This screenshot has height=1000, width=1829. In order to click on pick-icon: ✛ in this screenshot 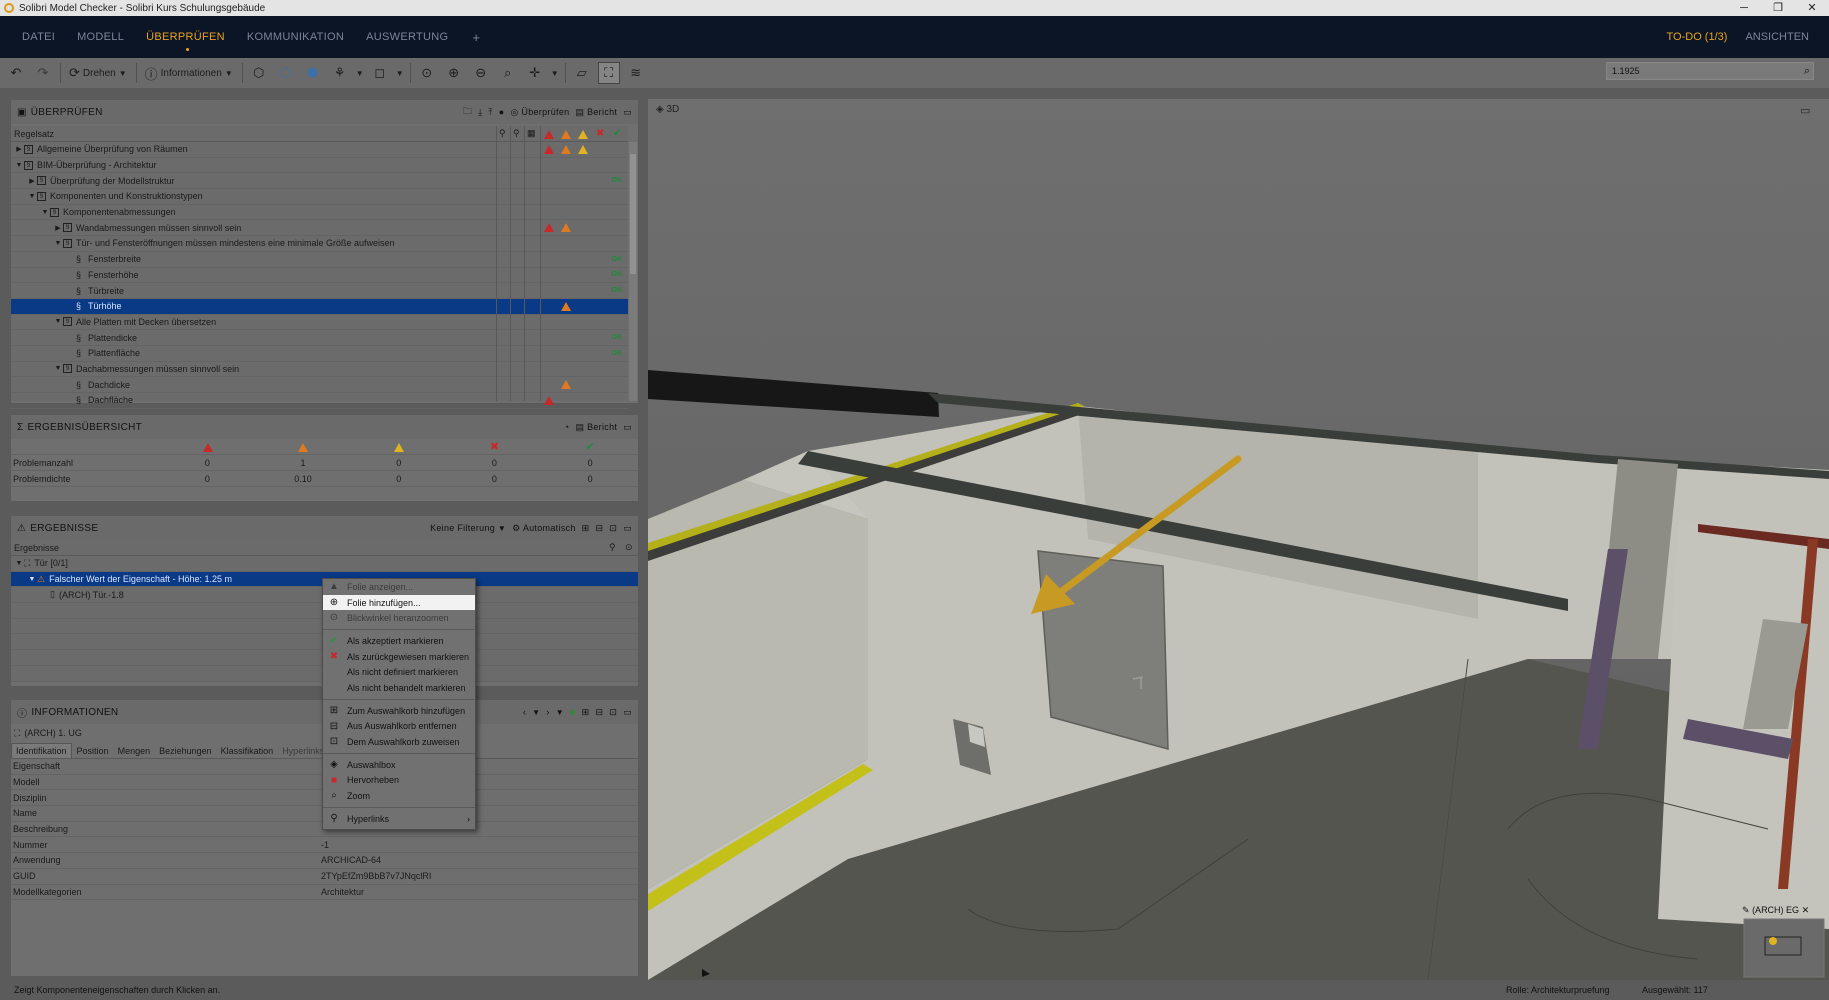, I will do `click(535, 73)`.